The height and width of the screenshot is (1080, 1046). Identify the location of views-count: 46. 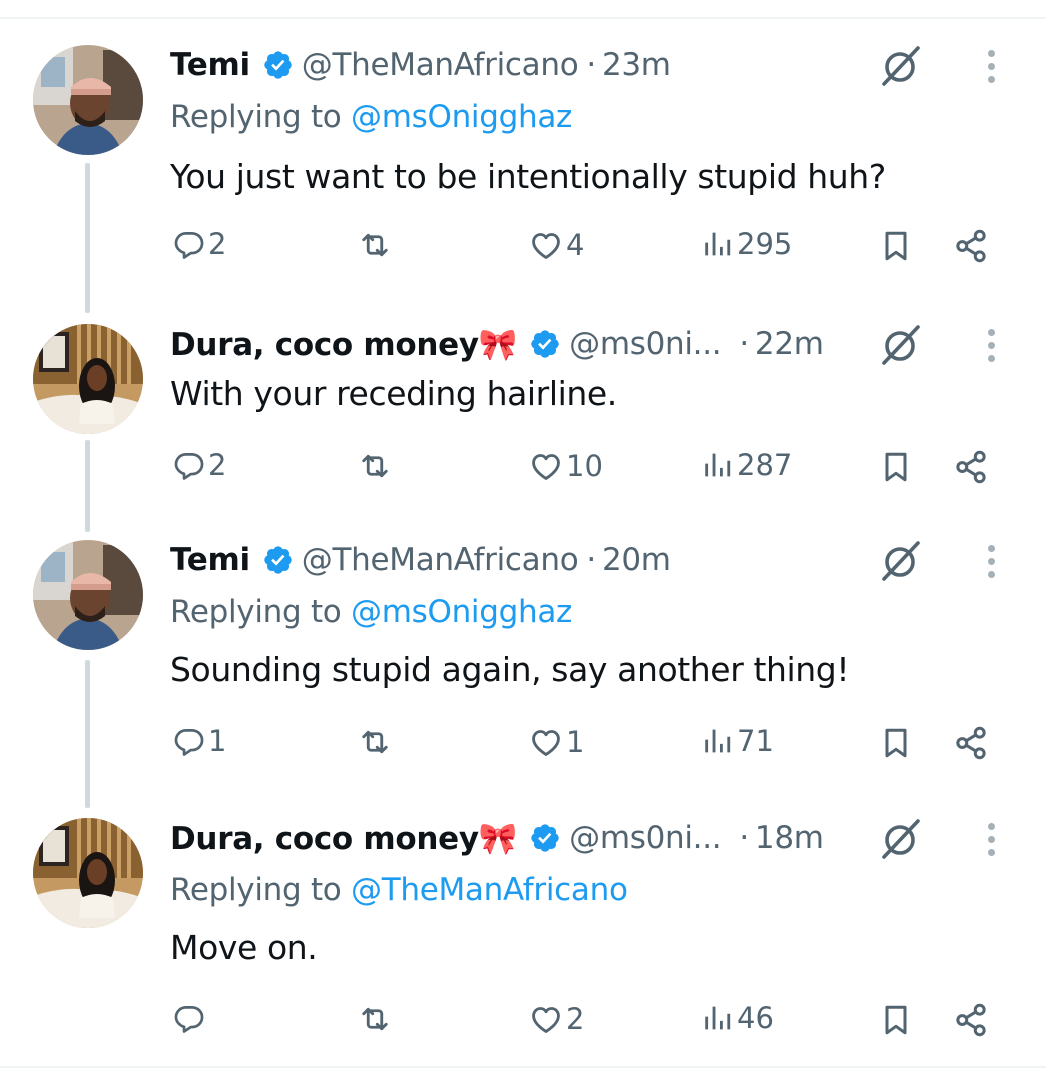
(755, 1018).